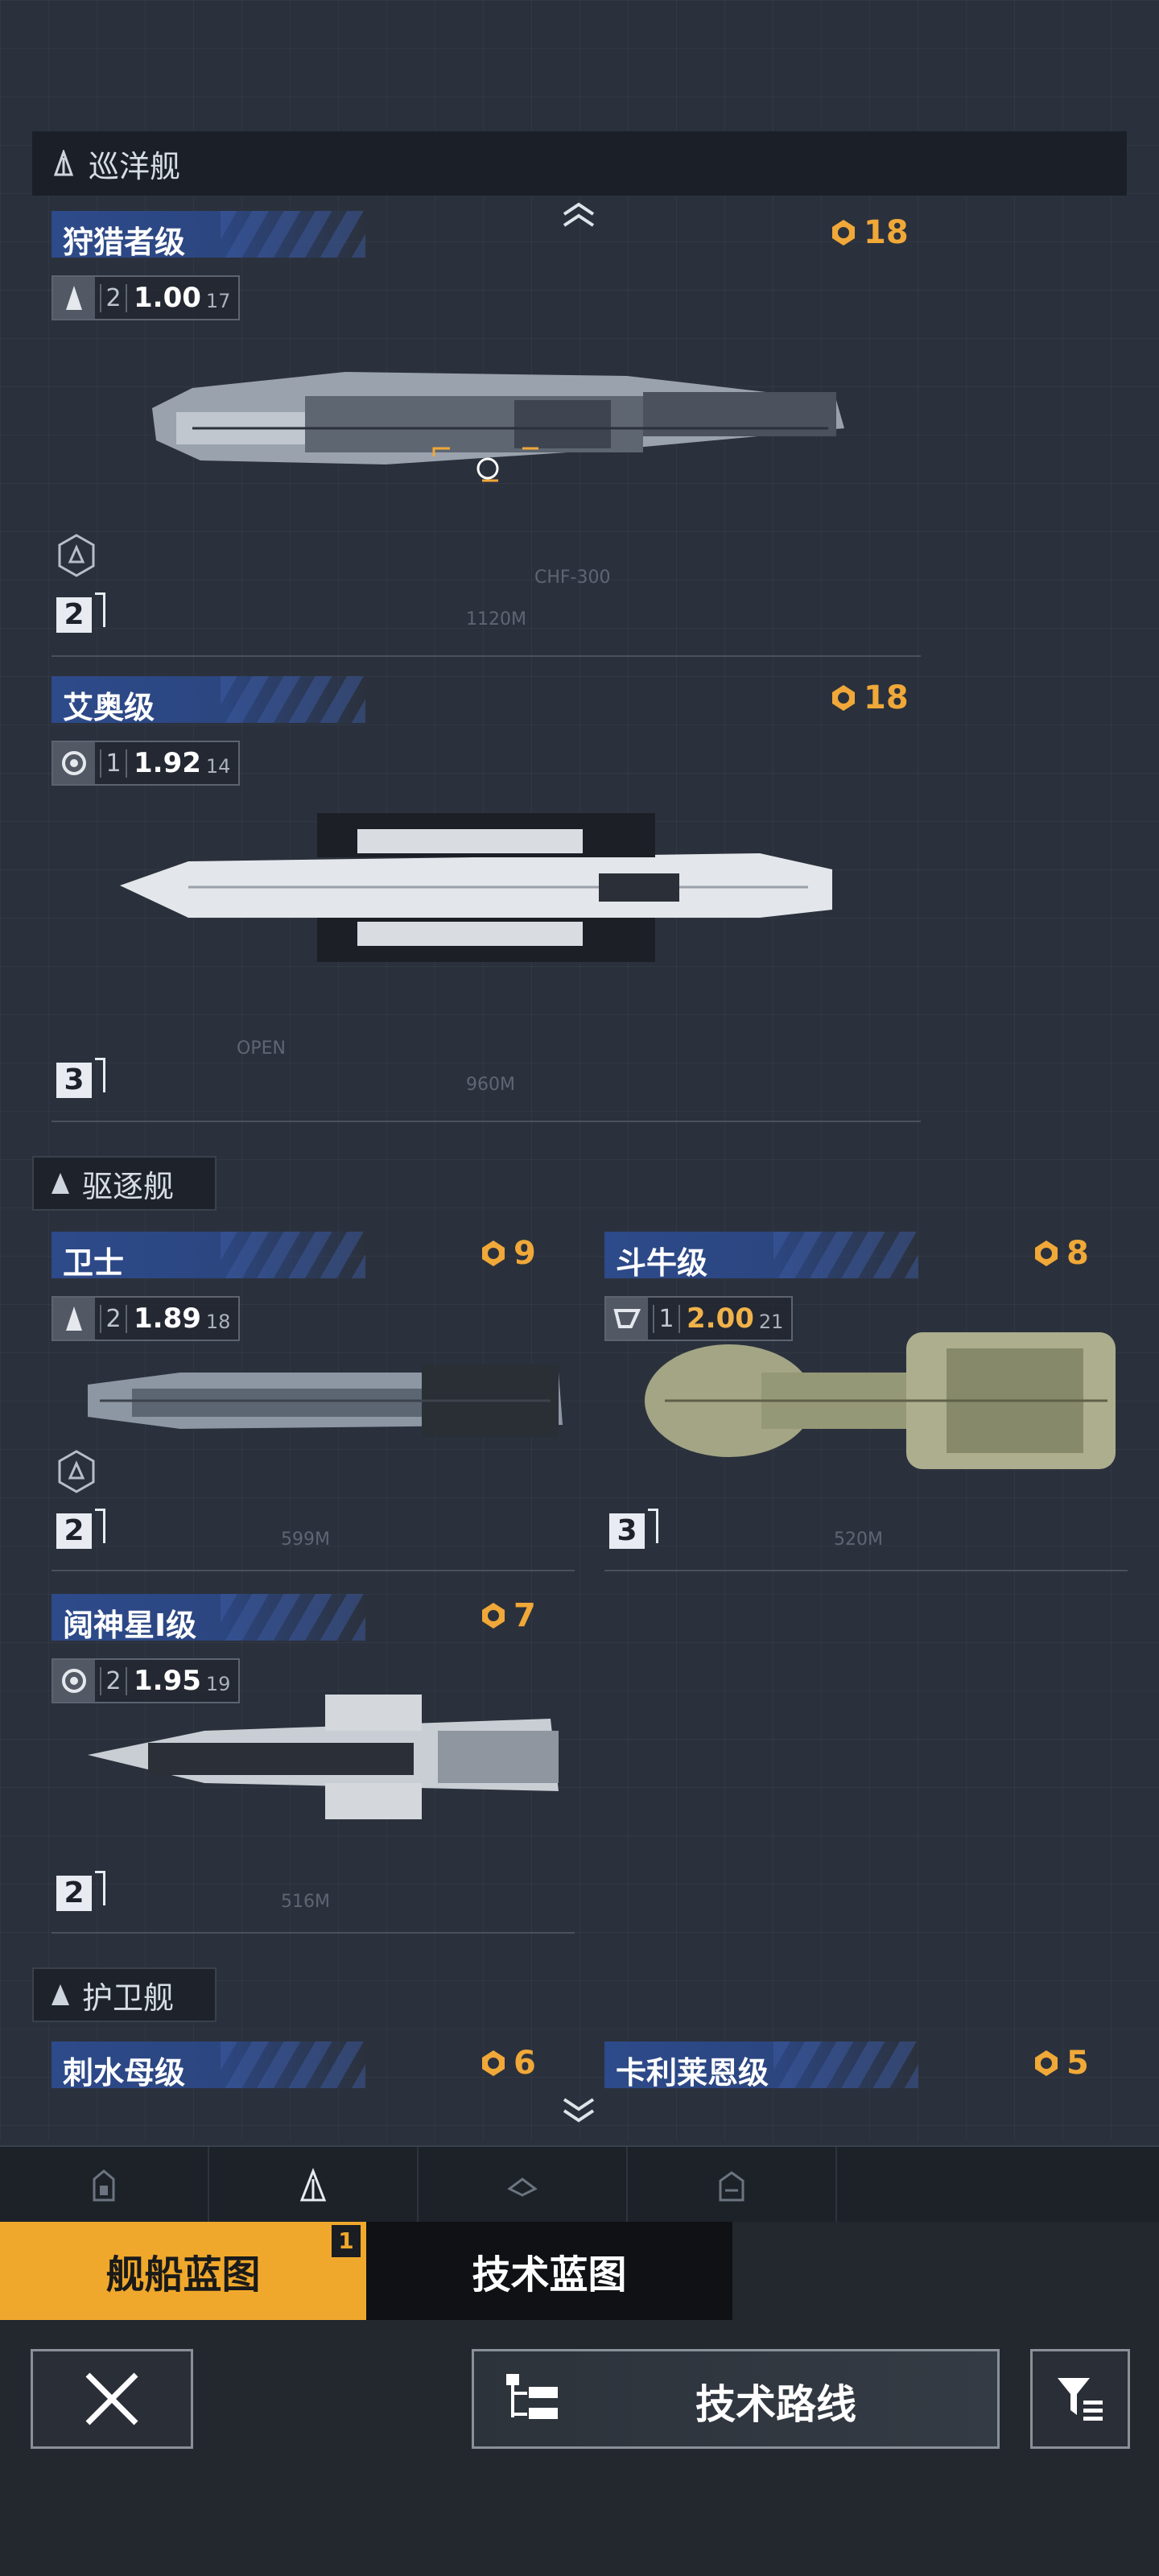 This screenshot has height=2576, width=1159. Describe the element at coordinates (323, 1757) in the screenshot. I see `ship-eris-image` at that location.